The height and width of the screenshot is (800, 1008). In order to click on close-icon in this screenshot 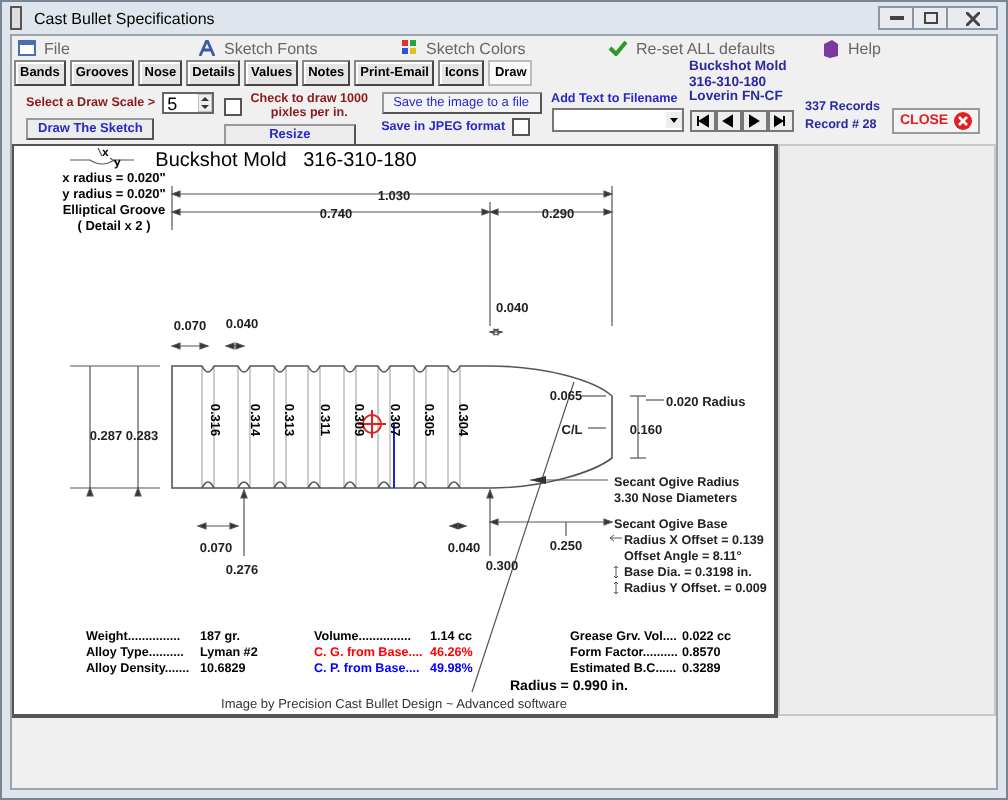, I will do `click(972, 18)`.